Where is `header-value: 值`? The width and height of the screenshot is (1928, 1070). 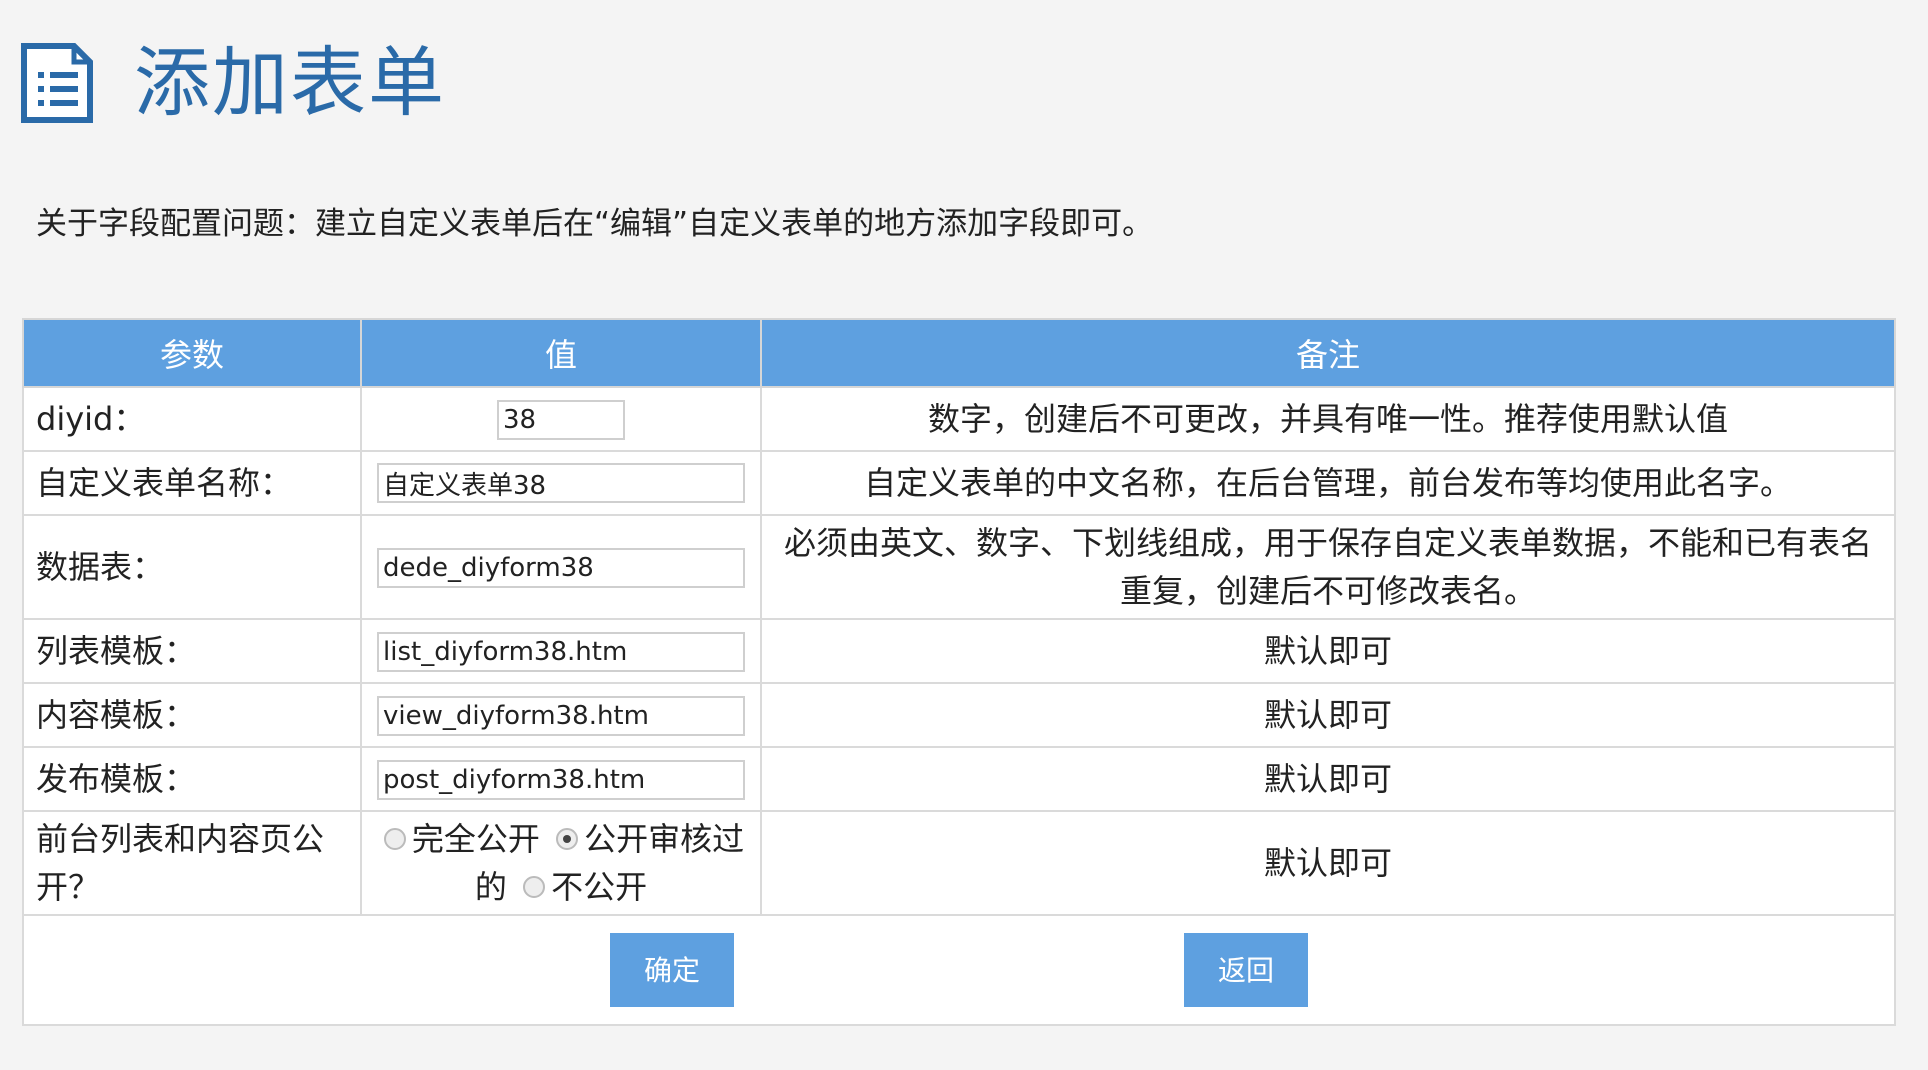
header-value: 值 is located at coordinates (561, 353).